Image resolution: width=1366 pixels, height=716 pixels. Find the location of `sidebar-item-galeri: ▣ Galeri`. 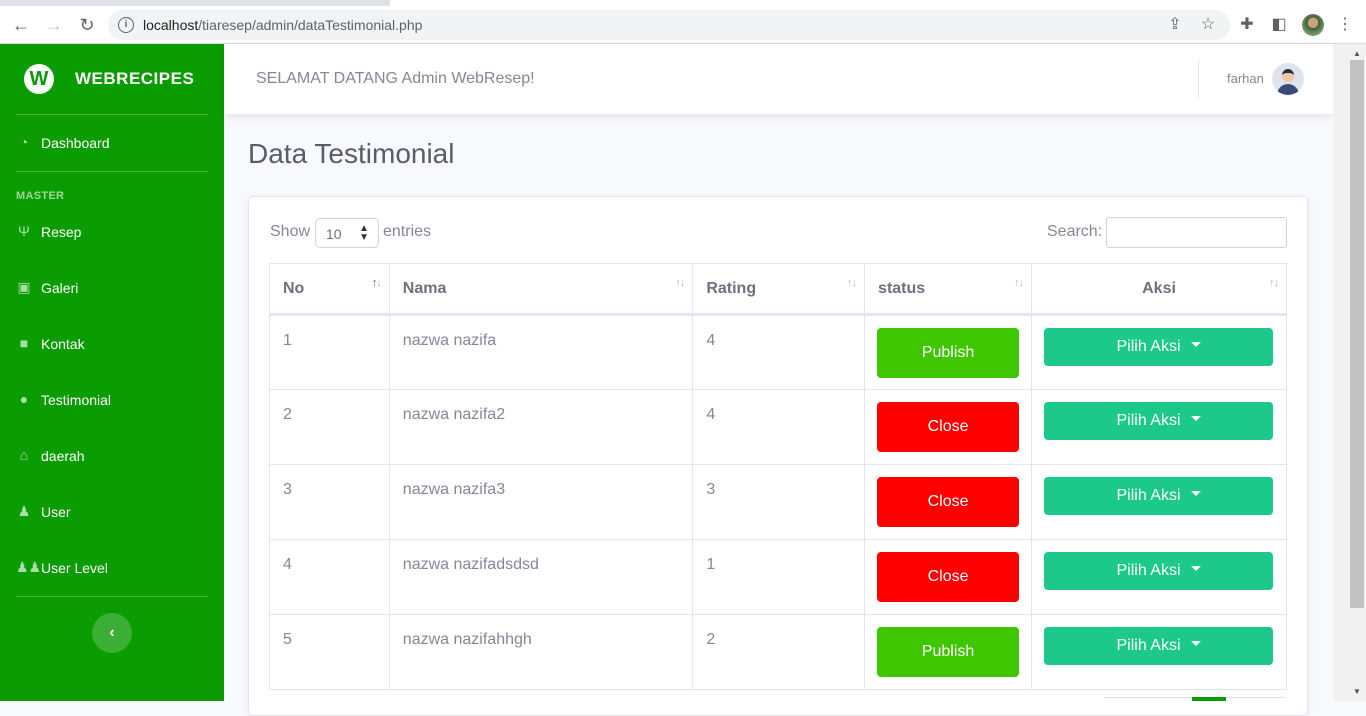

sidebar-item-galeri: ▣ Galeri is located at coordinates (116, 288).